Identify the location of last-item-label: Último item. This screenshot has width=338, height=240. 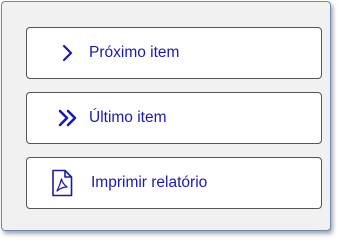
(128, 117).